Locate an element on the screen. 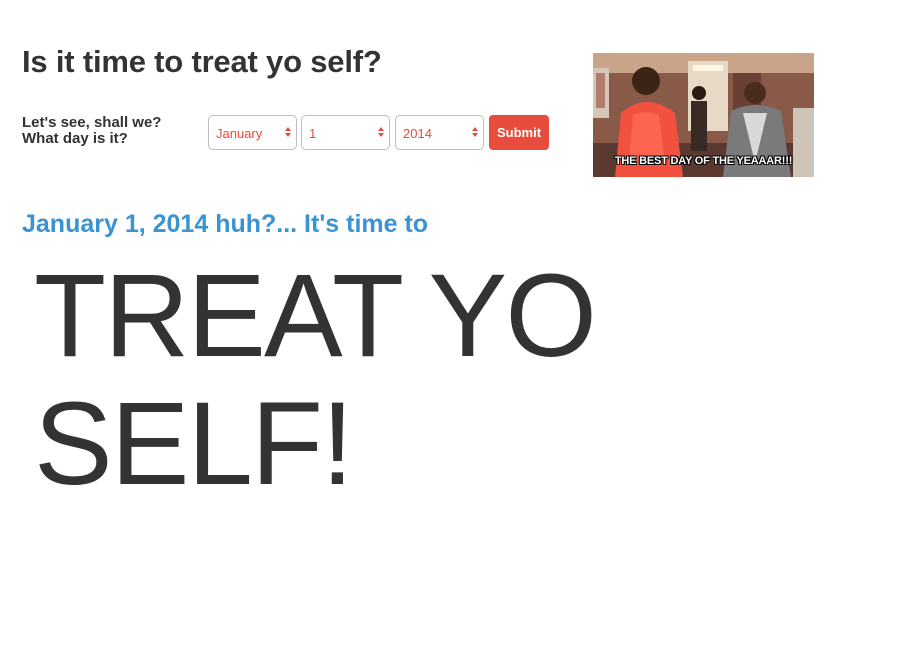  prompt-line-2: What day is it? is located at coordinates (75, 138).